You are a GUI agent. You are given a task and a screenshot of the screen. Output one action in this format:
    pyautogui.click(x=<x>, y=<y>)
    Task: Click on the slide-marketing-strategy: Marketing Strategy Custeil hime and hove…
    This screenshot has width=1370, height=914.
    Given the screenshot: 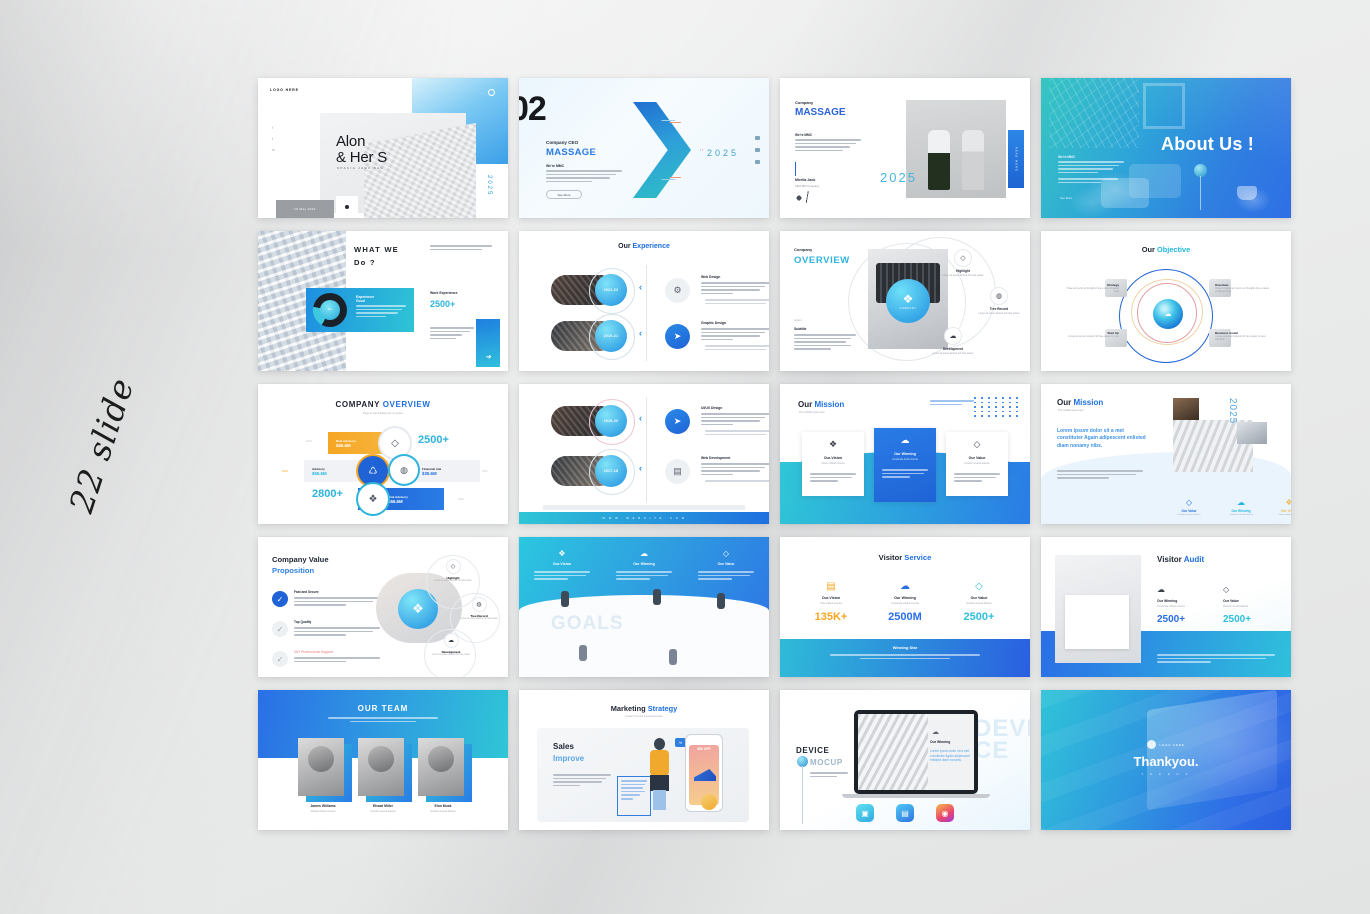 What is the action you would take?
    pyautogui.click(x=644, y=760)
    